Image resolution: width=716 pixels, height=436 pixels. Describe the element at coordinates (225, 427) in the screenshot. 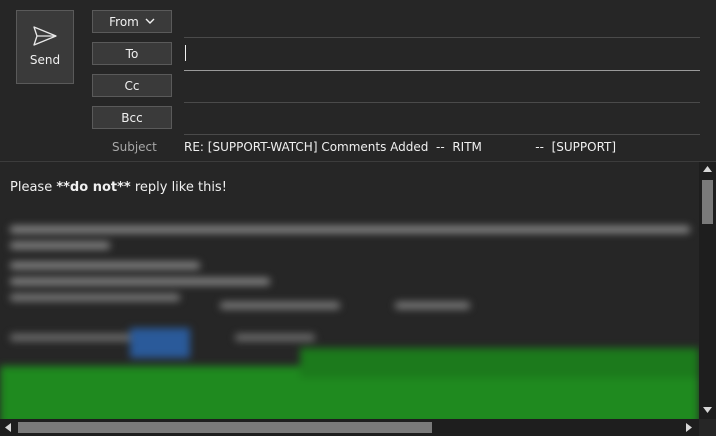

I see `horizontal-scroll-thumb` at that location.